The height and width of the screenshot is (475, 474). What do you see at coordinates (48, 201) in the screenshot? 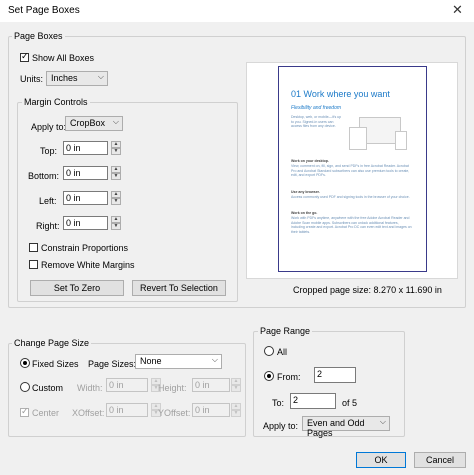
I see `left-label: Left:` at bounding box center [48, 201].